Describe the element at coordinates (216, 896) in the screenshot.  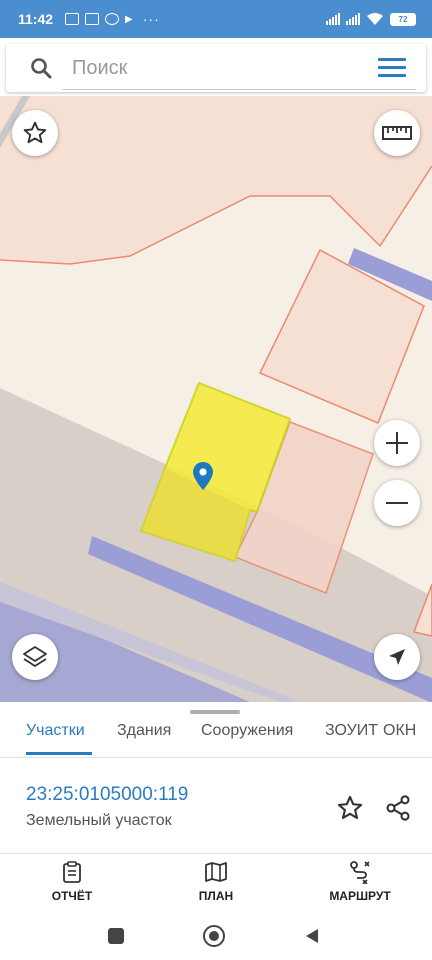
I see `nav-plan-label: ПЛАН` at that location.